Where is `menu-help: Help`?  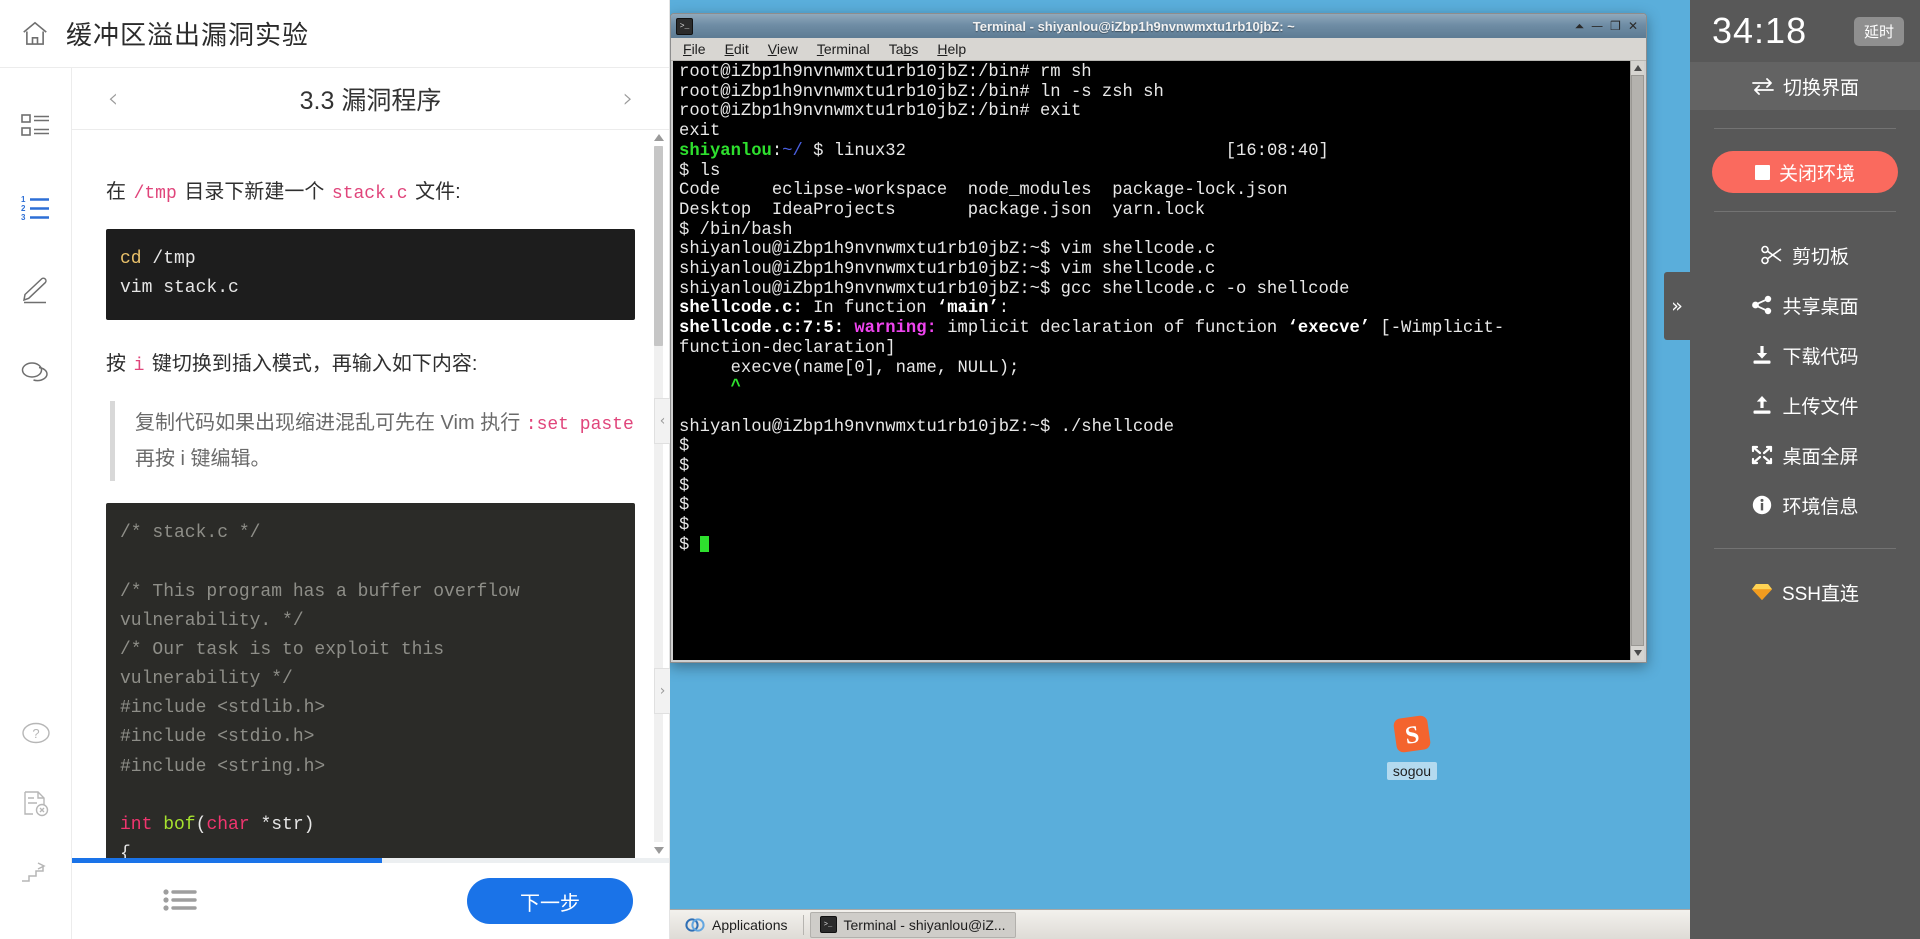 menu-help: Help is located at coordinates (951, 49).